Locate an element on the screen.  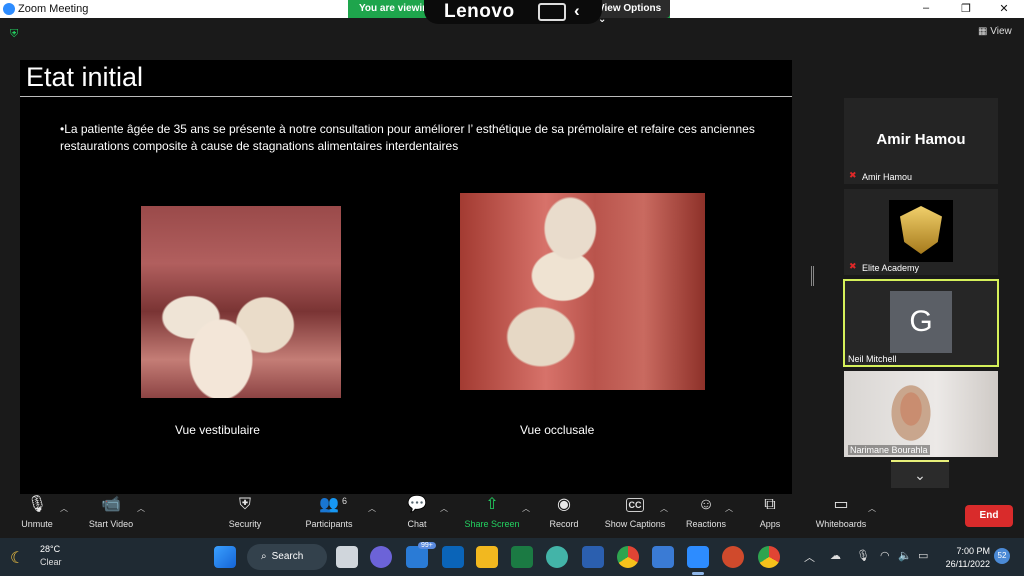
participant-tile-amir-hamou: Amir Hamou ✖ Amir Hamou is located at coordinates (921, 141).